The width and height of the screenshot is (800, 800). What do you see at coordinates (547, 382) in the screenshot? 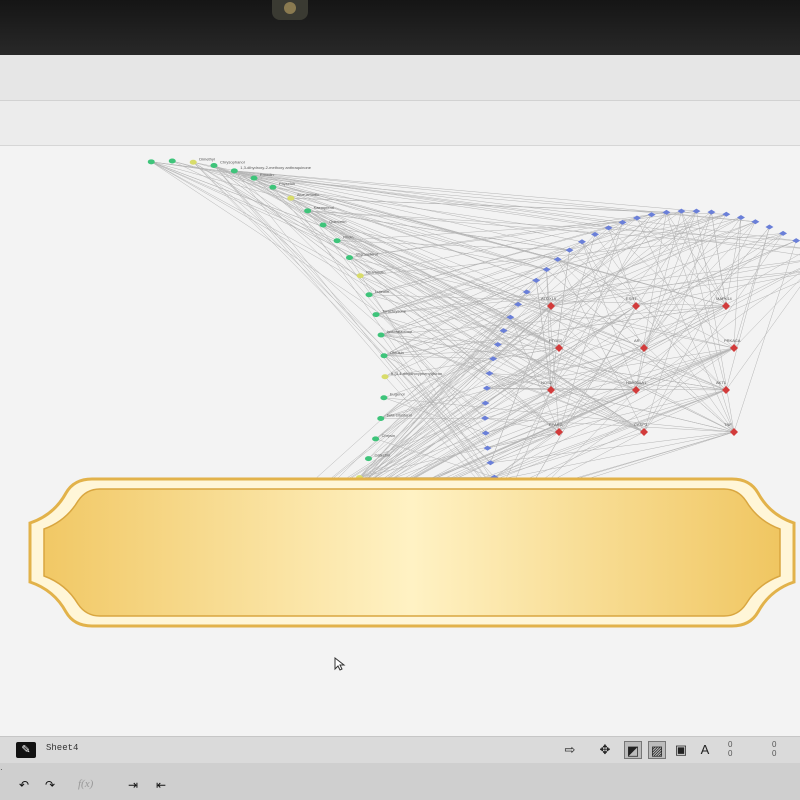
I see `hub-label: NOS2` at bounding box center [547, 382].